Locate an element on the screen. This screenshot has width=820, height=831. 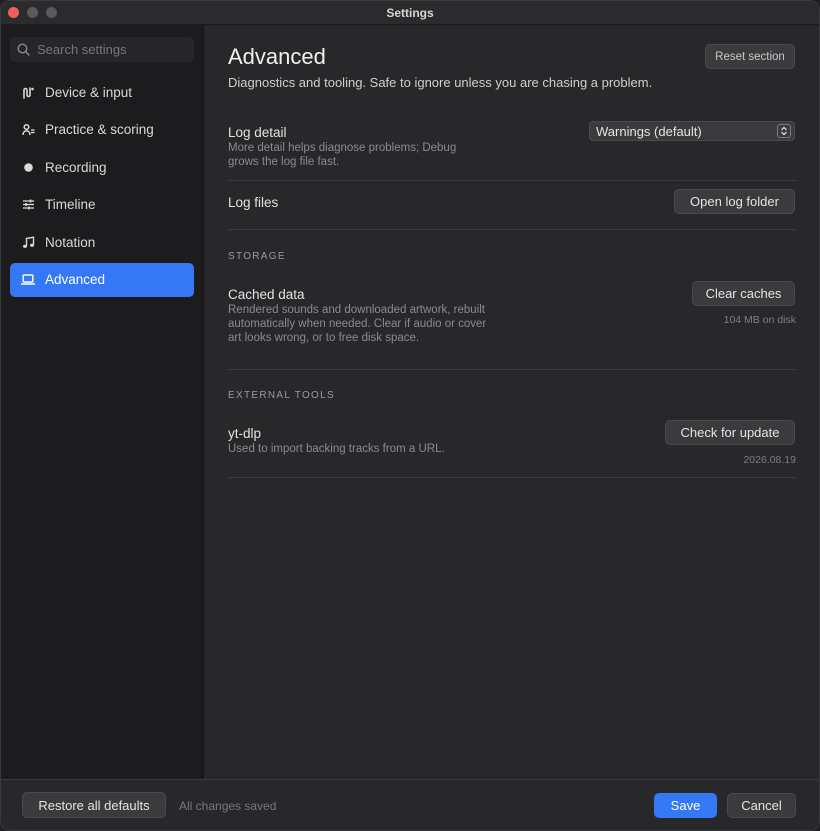
restore-all-defaults-button: Restore all defaults is located at coordinates (94, 805).